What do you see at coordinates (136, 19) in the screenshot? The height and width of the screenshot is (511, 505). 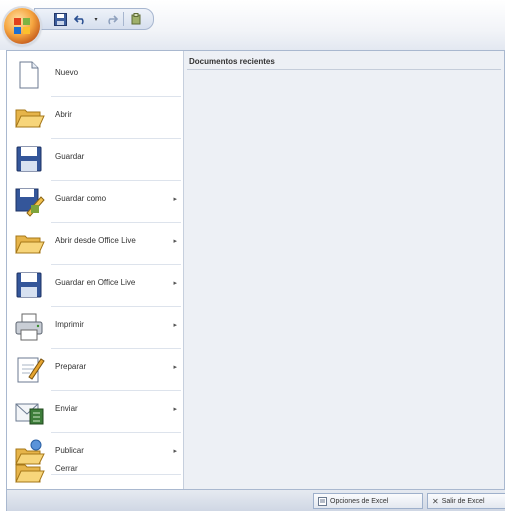 I see `customize-icon` at bounding box center [136, 19].